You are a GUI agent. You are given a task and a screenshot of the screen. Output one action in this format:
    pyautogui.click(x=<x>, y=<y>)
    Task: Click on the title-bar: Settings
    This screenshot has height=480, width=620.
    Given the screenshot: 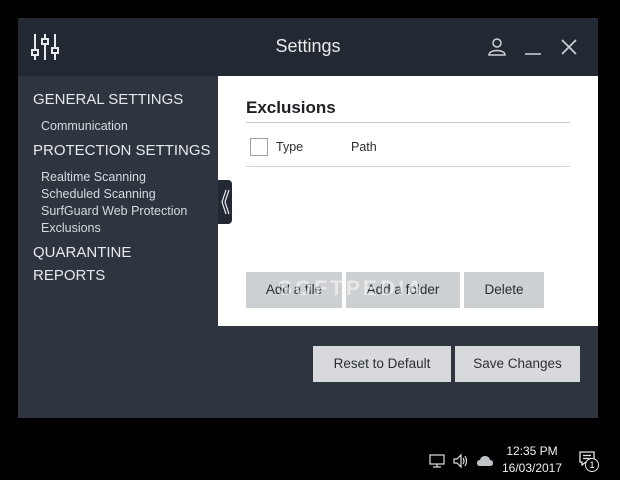 What is the action you would take?
    pyautogui.click(x=308, y=47)
    